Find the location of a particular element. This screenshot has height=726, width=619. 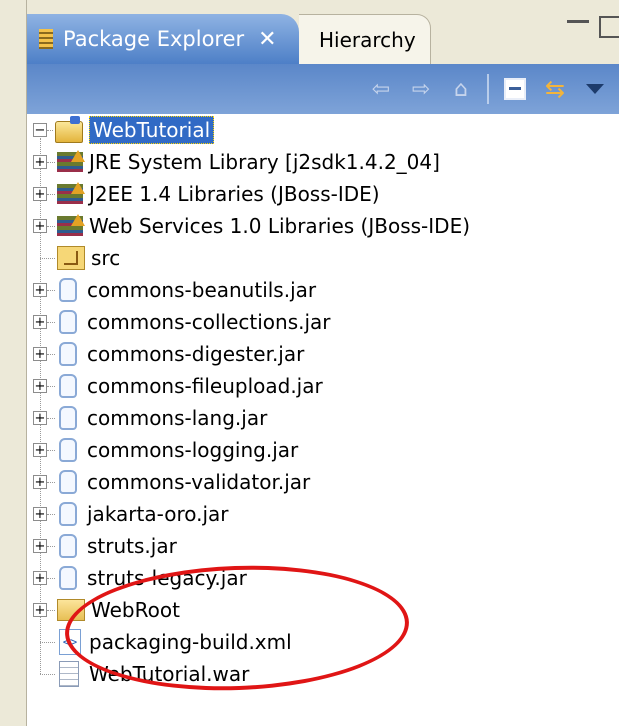

tree-item-label: commons-fileupload.jar is located at coordinates (205, 386).